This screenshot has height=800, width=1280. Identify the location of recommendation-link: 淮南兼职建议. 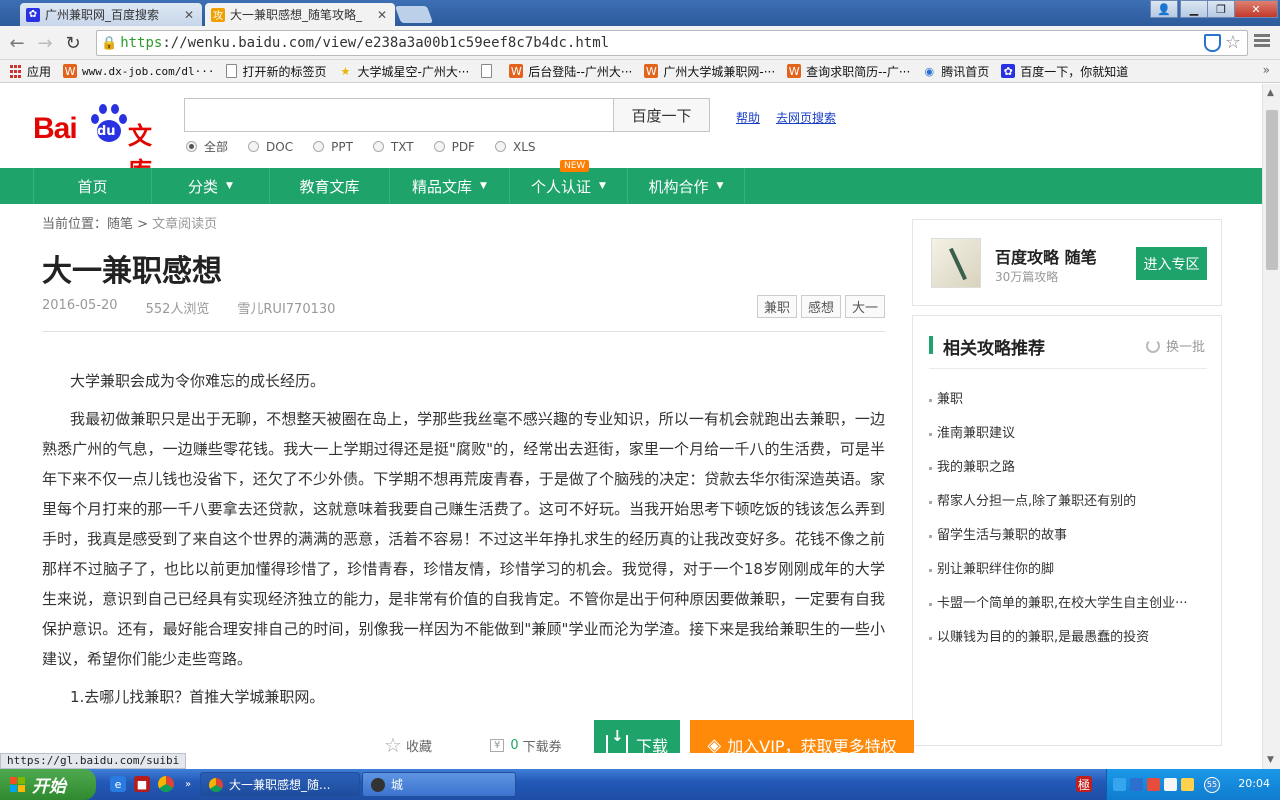
(1068, 434).